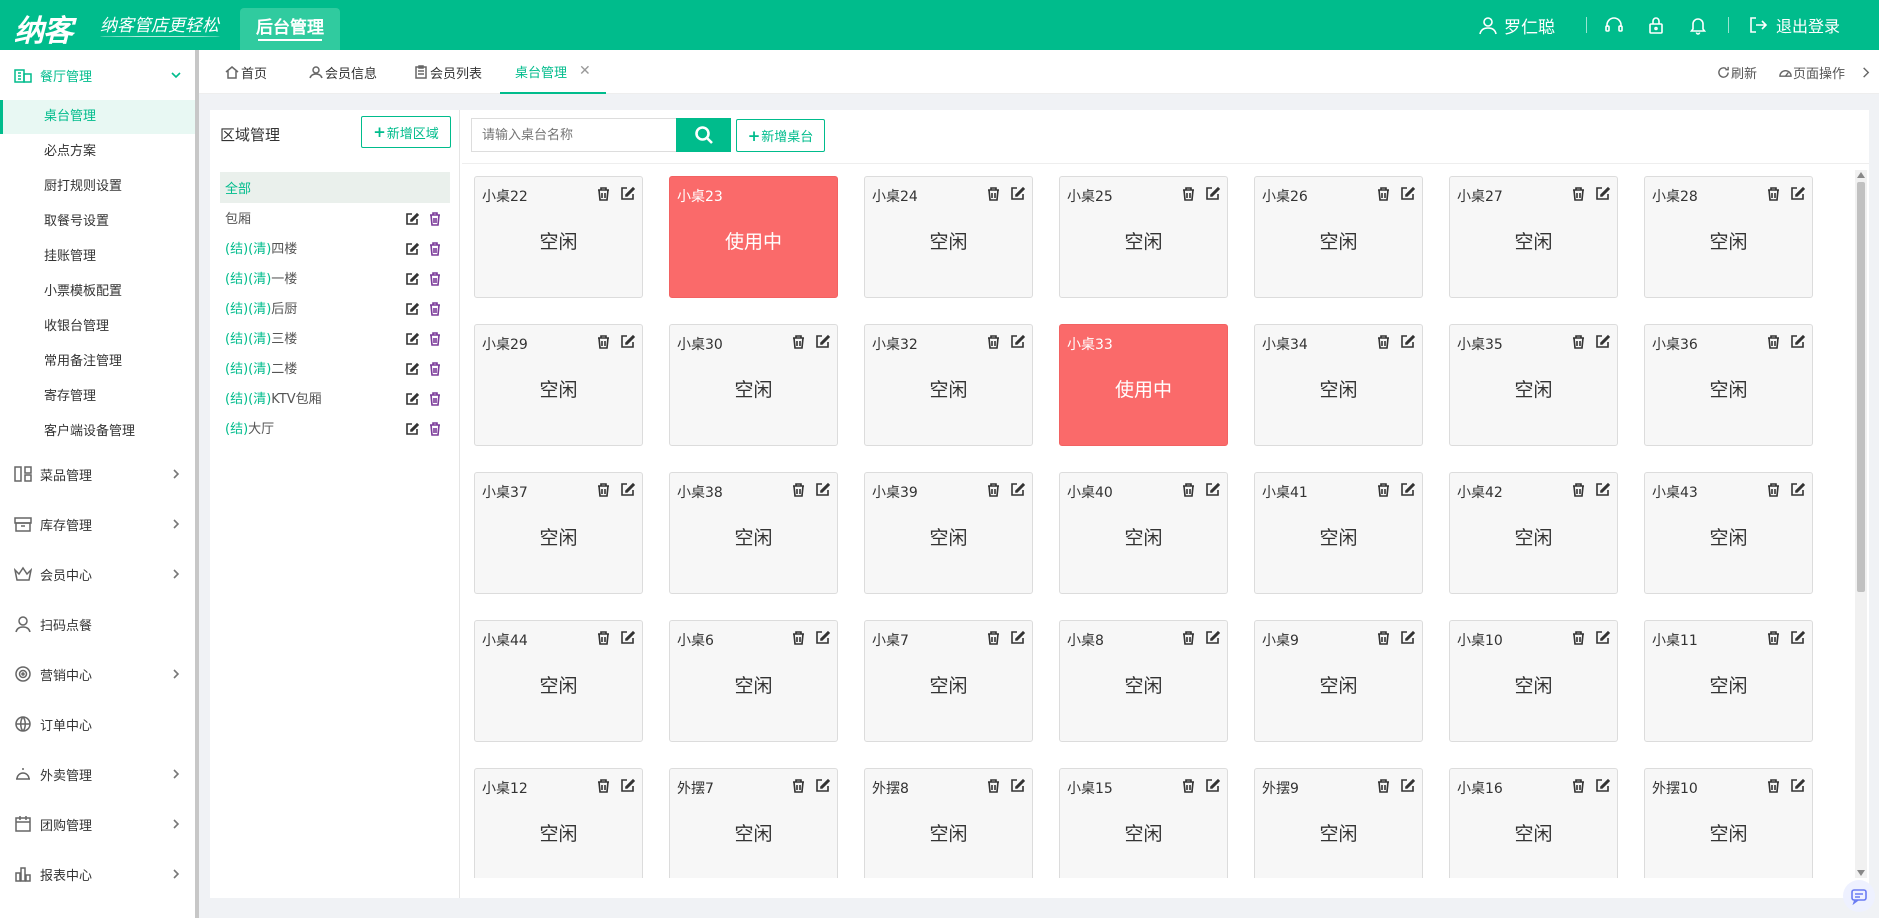 The height and width of the screenshot is (918, 1879). I want to click on sidebar-scrollbar, so click(197, 484).